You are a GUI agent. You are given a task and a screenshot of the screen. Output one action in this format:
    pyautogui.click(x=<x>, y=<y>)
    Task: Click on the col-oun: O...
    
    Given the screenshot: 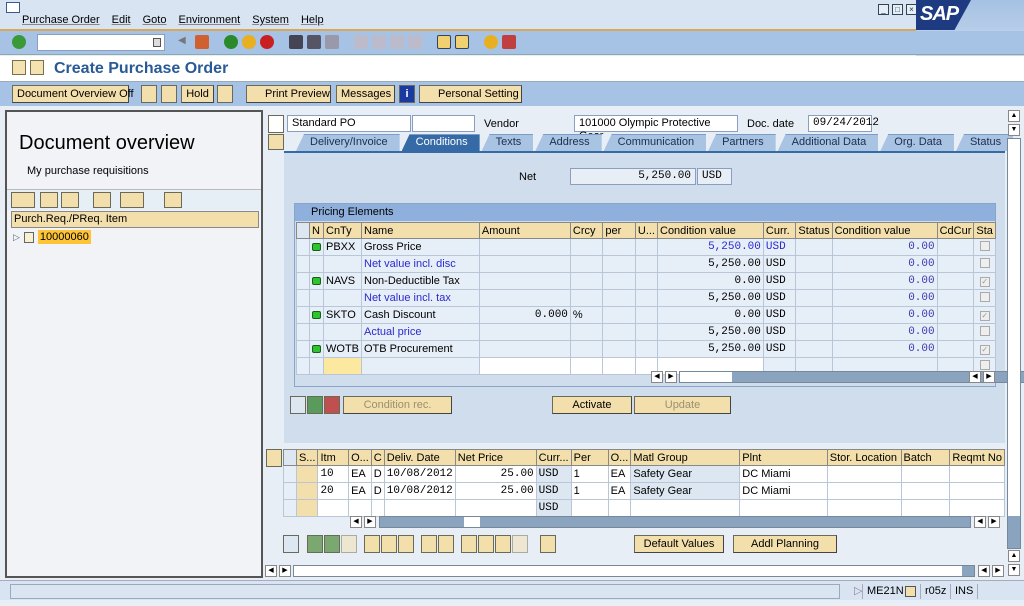 What is the action you would take?
    pyautogui.click(x=360, y=457)
    